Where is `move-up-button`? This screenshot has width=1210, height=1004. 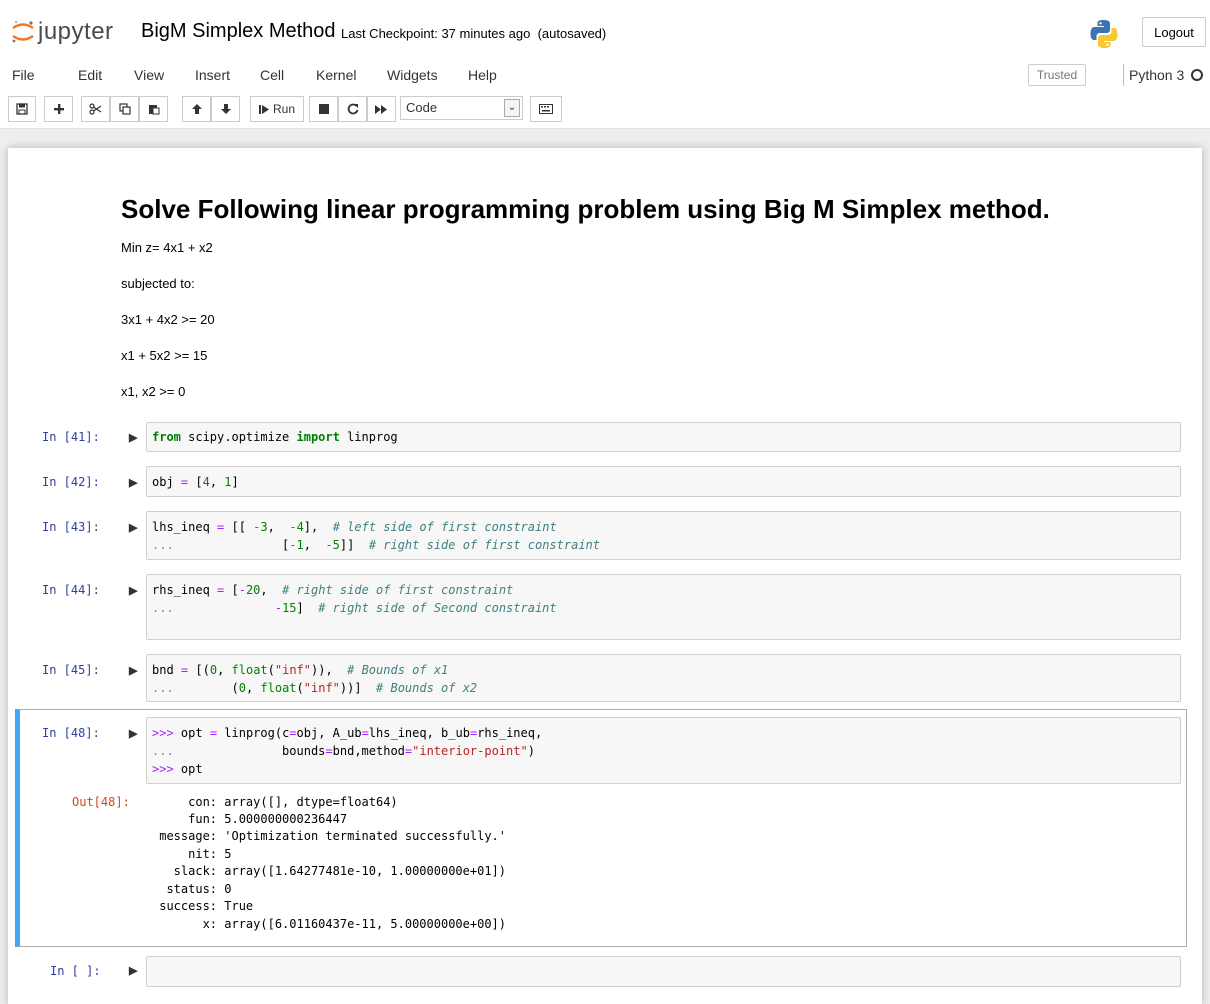
move-up-button is located at coordinates (196, 109).